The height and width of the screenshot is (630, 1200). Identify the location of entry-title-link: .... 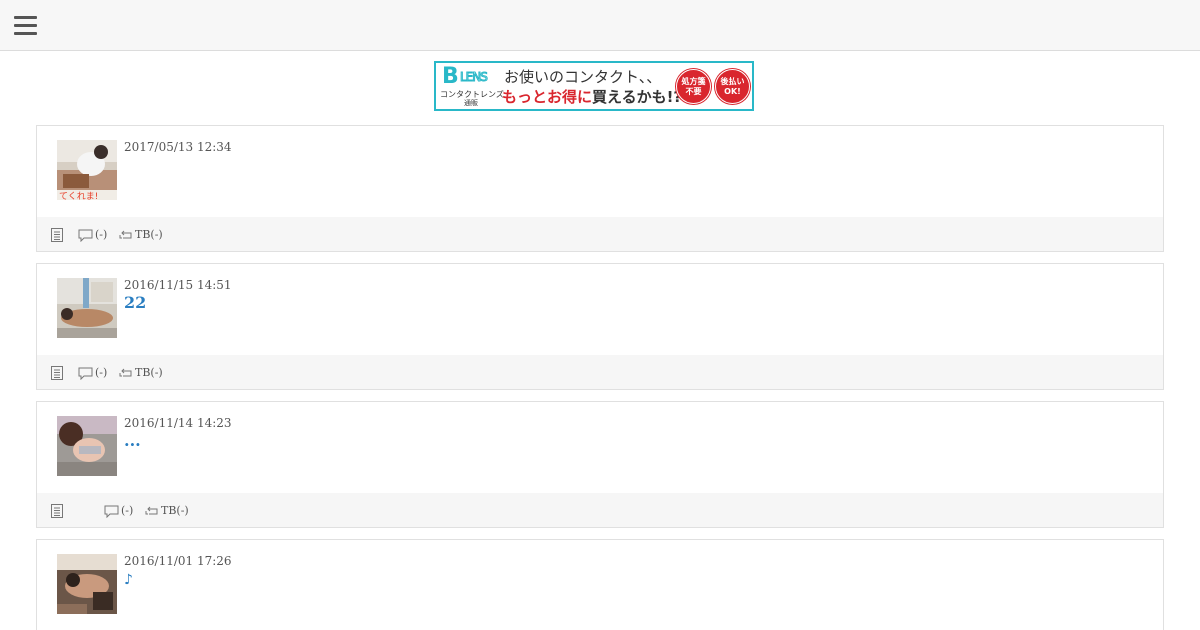
(132, 441).